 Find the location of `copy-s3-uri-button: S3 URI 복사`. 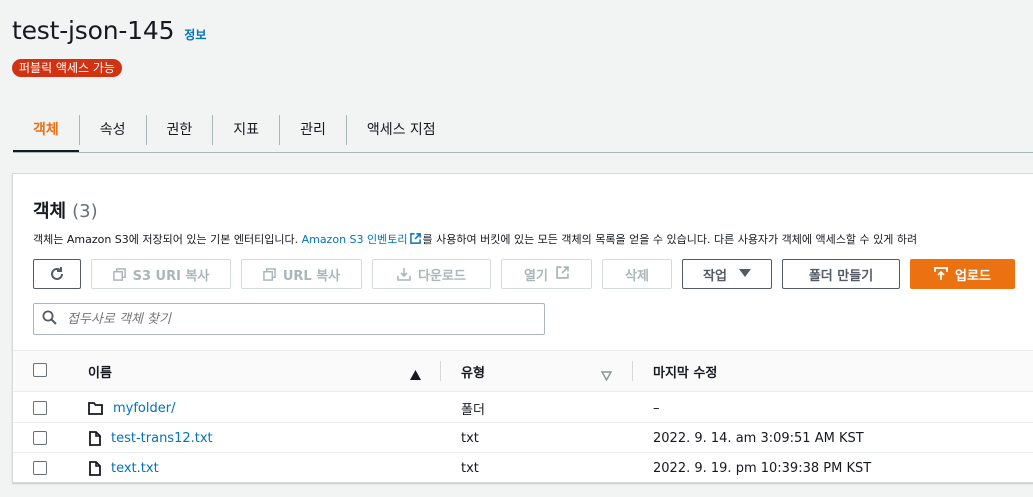

copy-s3-uri-button: S3 URI 복사 is located at coordinates (161, 274).